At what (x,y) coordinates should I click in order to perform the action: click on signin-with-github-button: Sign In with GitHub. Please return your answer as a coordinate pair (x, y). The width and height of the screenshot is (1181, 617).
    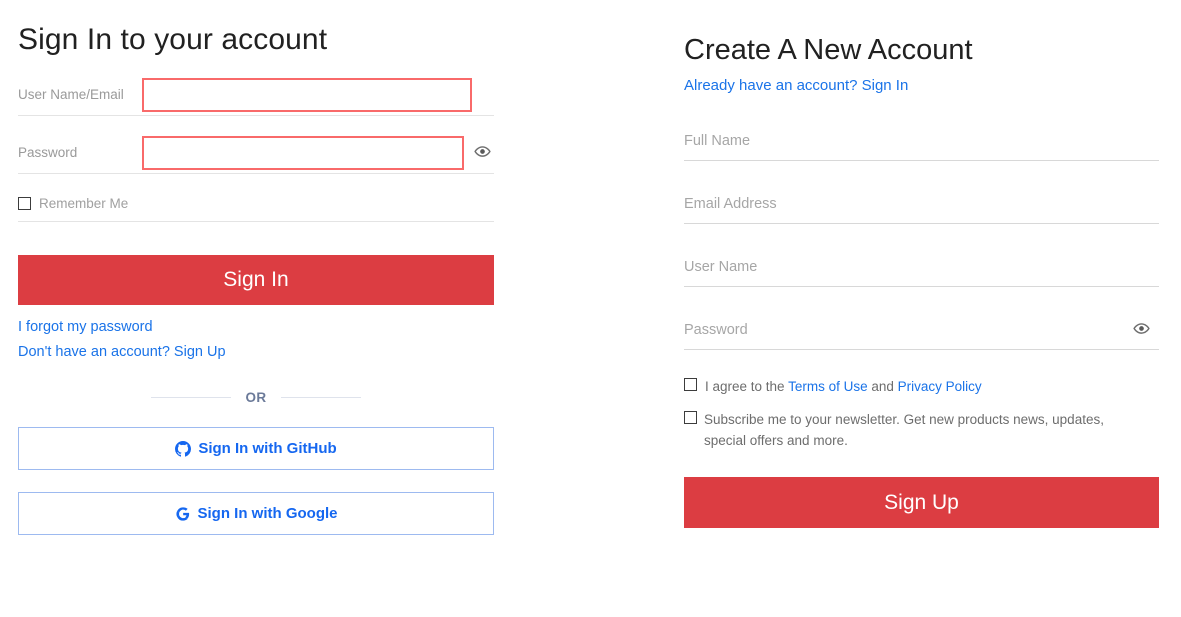
    Looking at the image, I should click on (256, 448).